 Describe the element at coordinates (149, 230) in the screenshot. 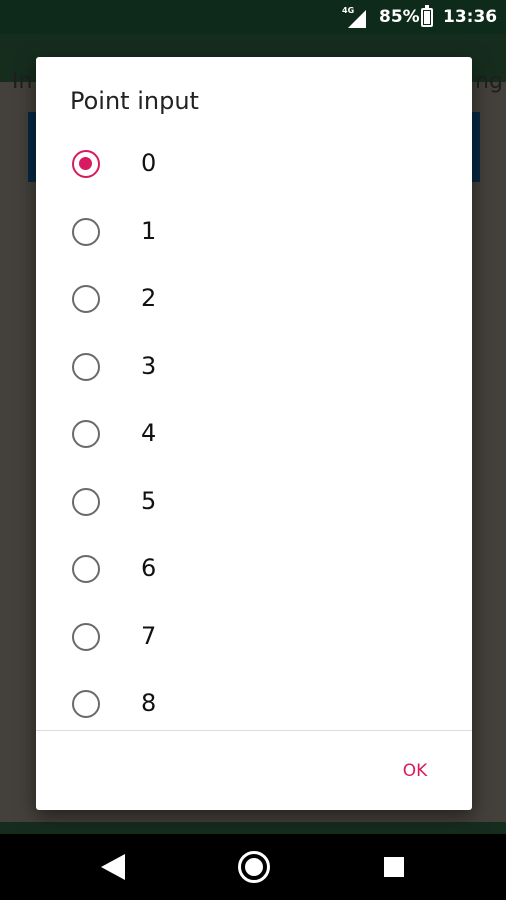

I see `radio-option-label: 1` at that location.